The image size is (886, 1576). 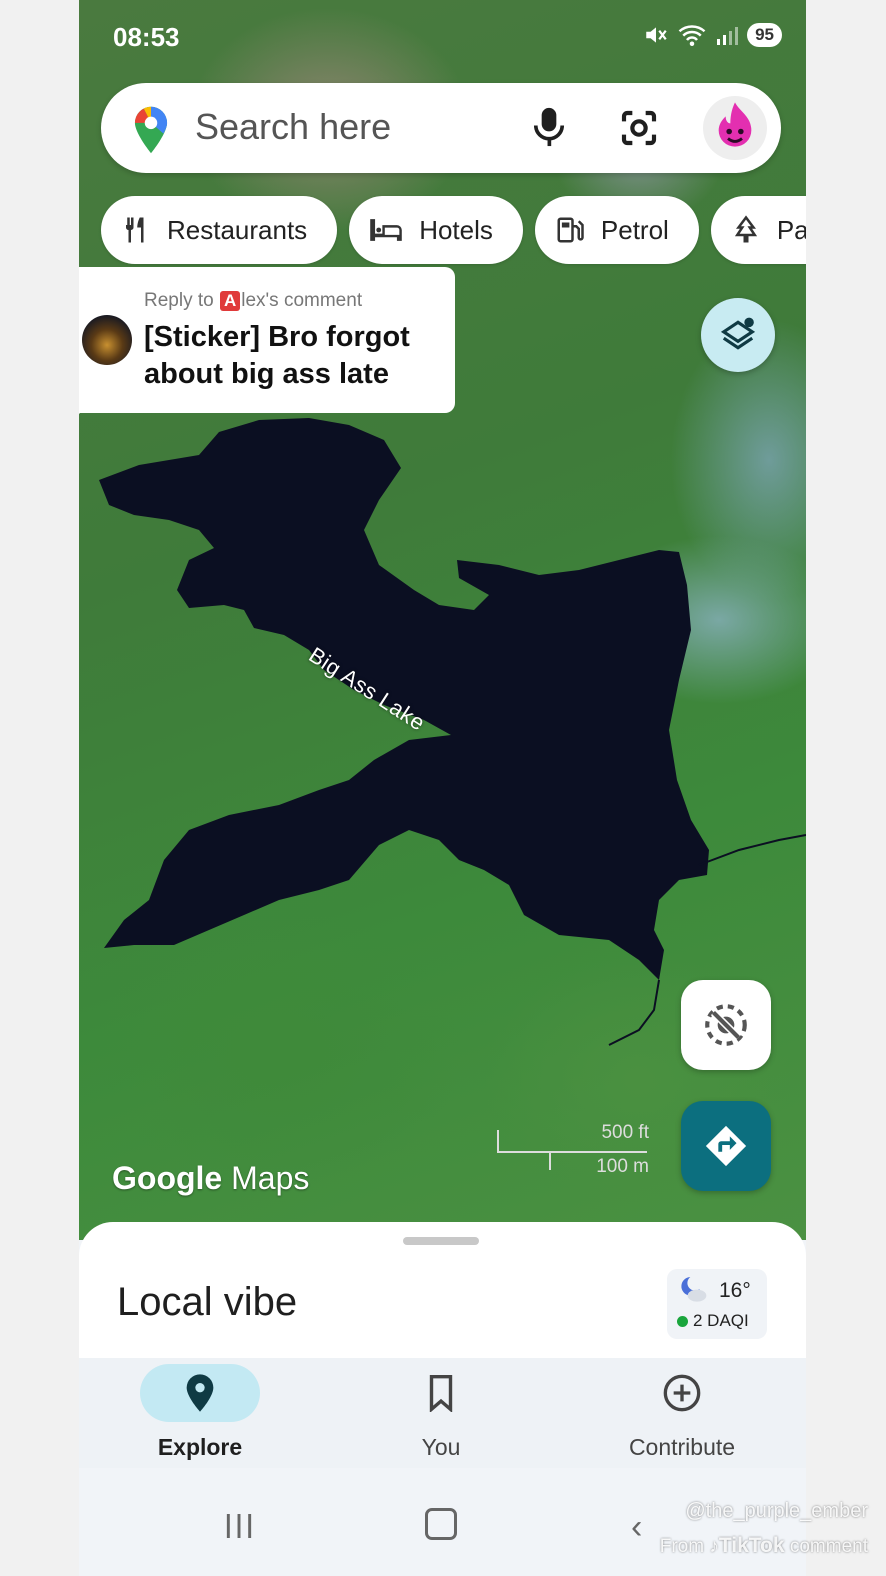 I want to click on moon-cloud-icon, so click(x=694, y=1289).